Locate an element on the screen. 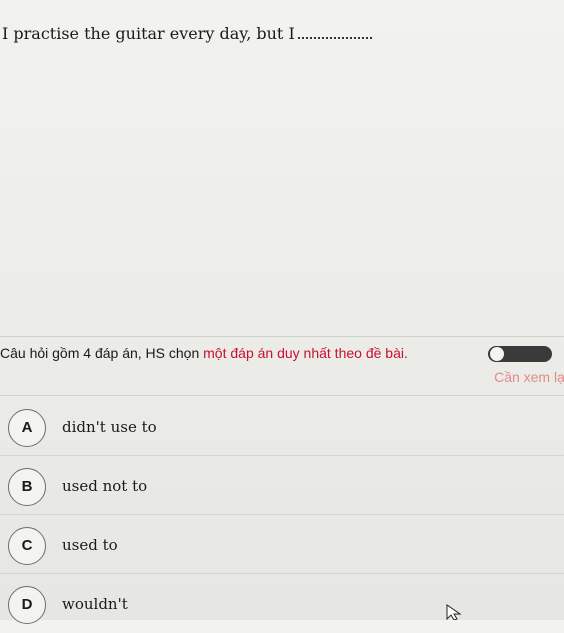  question-text: I practise the guitar every day, but I is located at coordinates (187, 33).